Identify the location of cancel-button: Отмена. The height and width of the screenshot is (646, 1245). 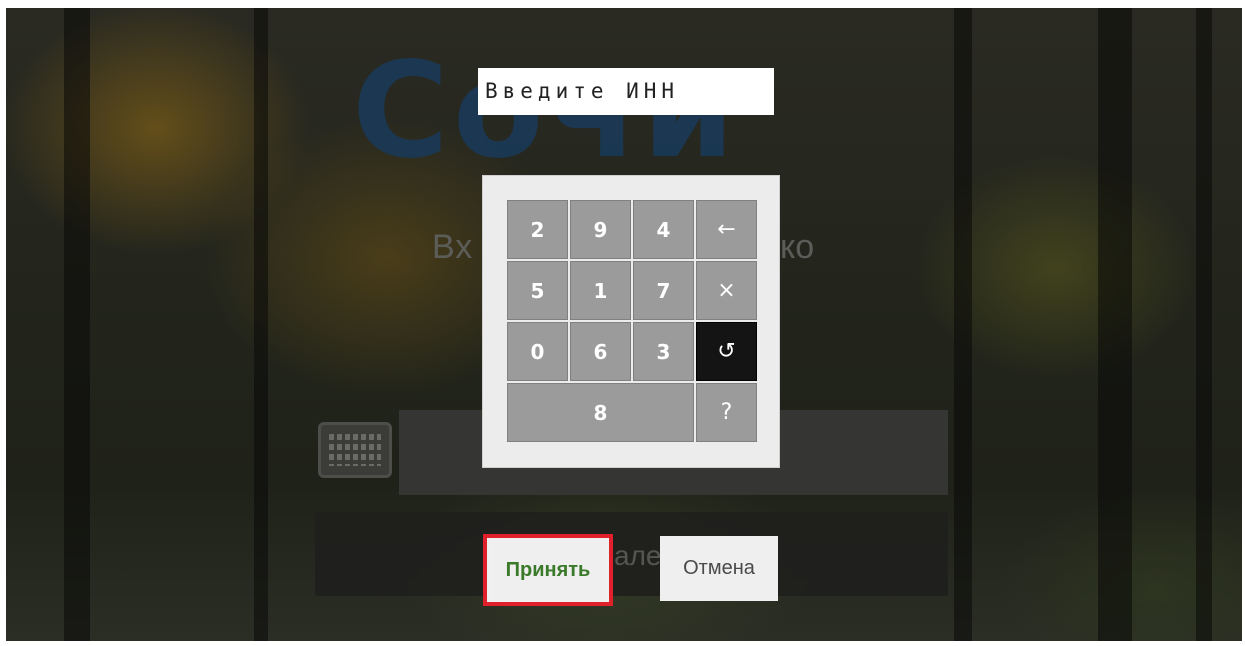
(719, 568).